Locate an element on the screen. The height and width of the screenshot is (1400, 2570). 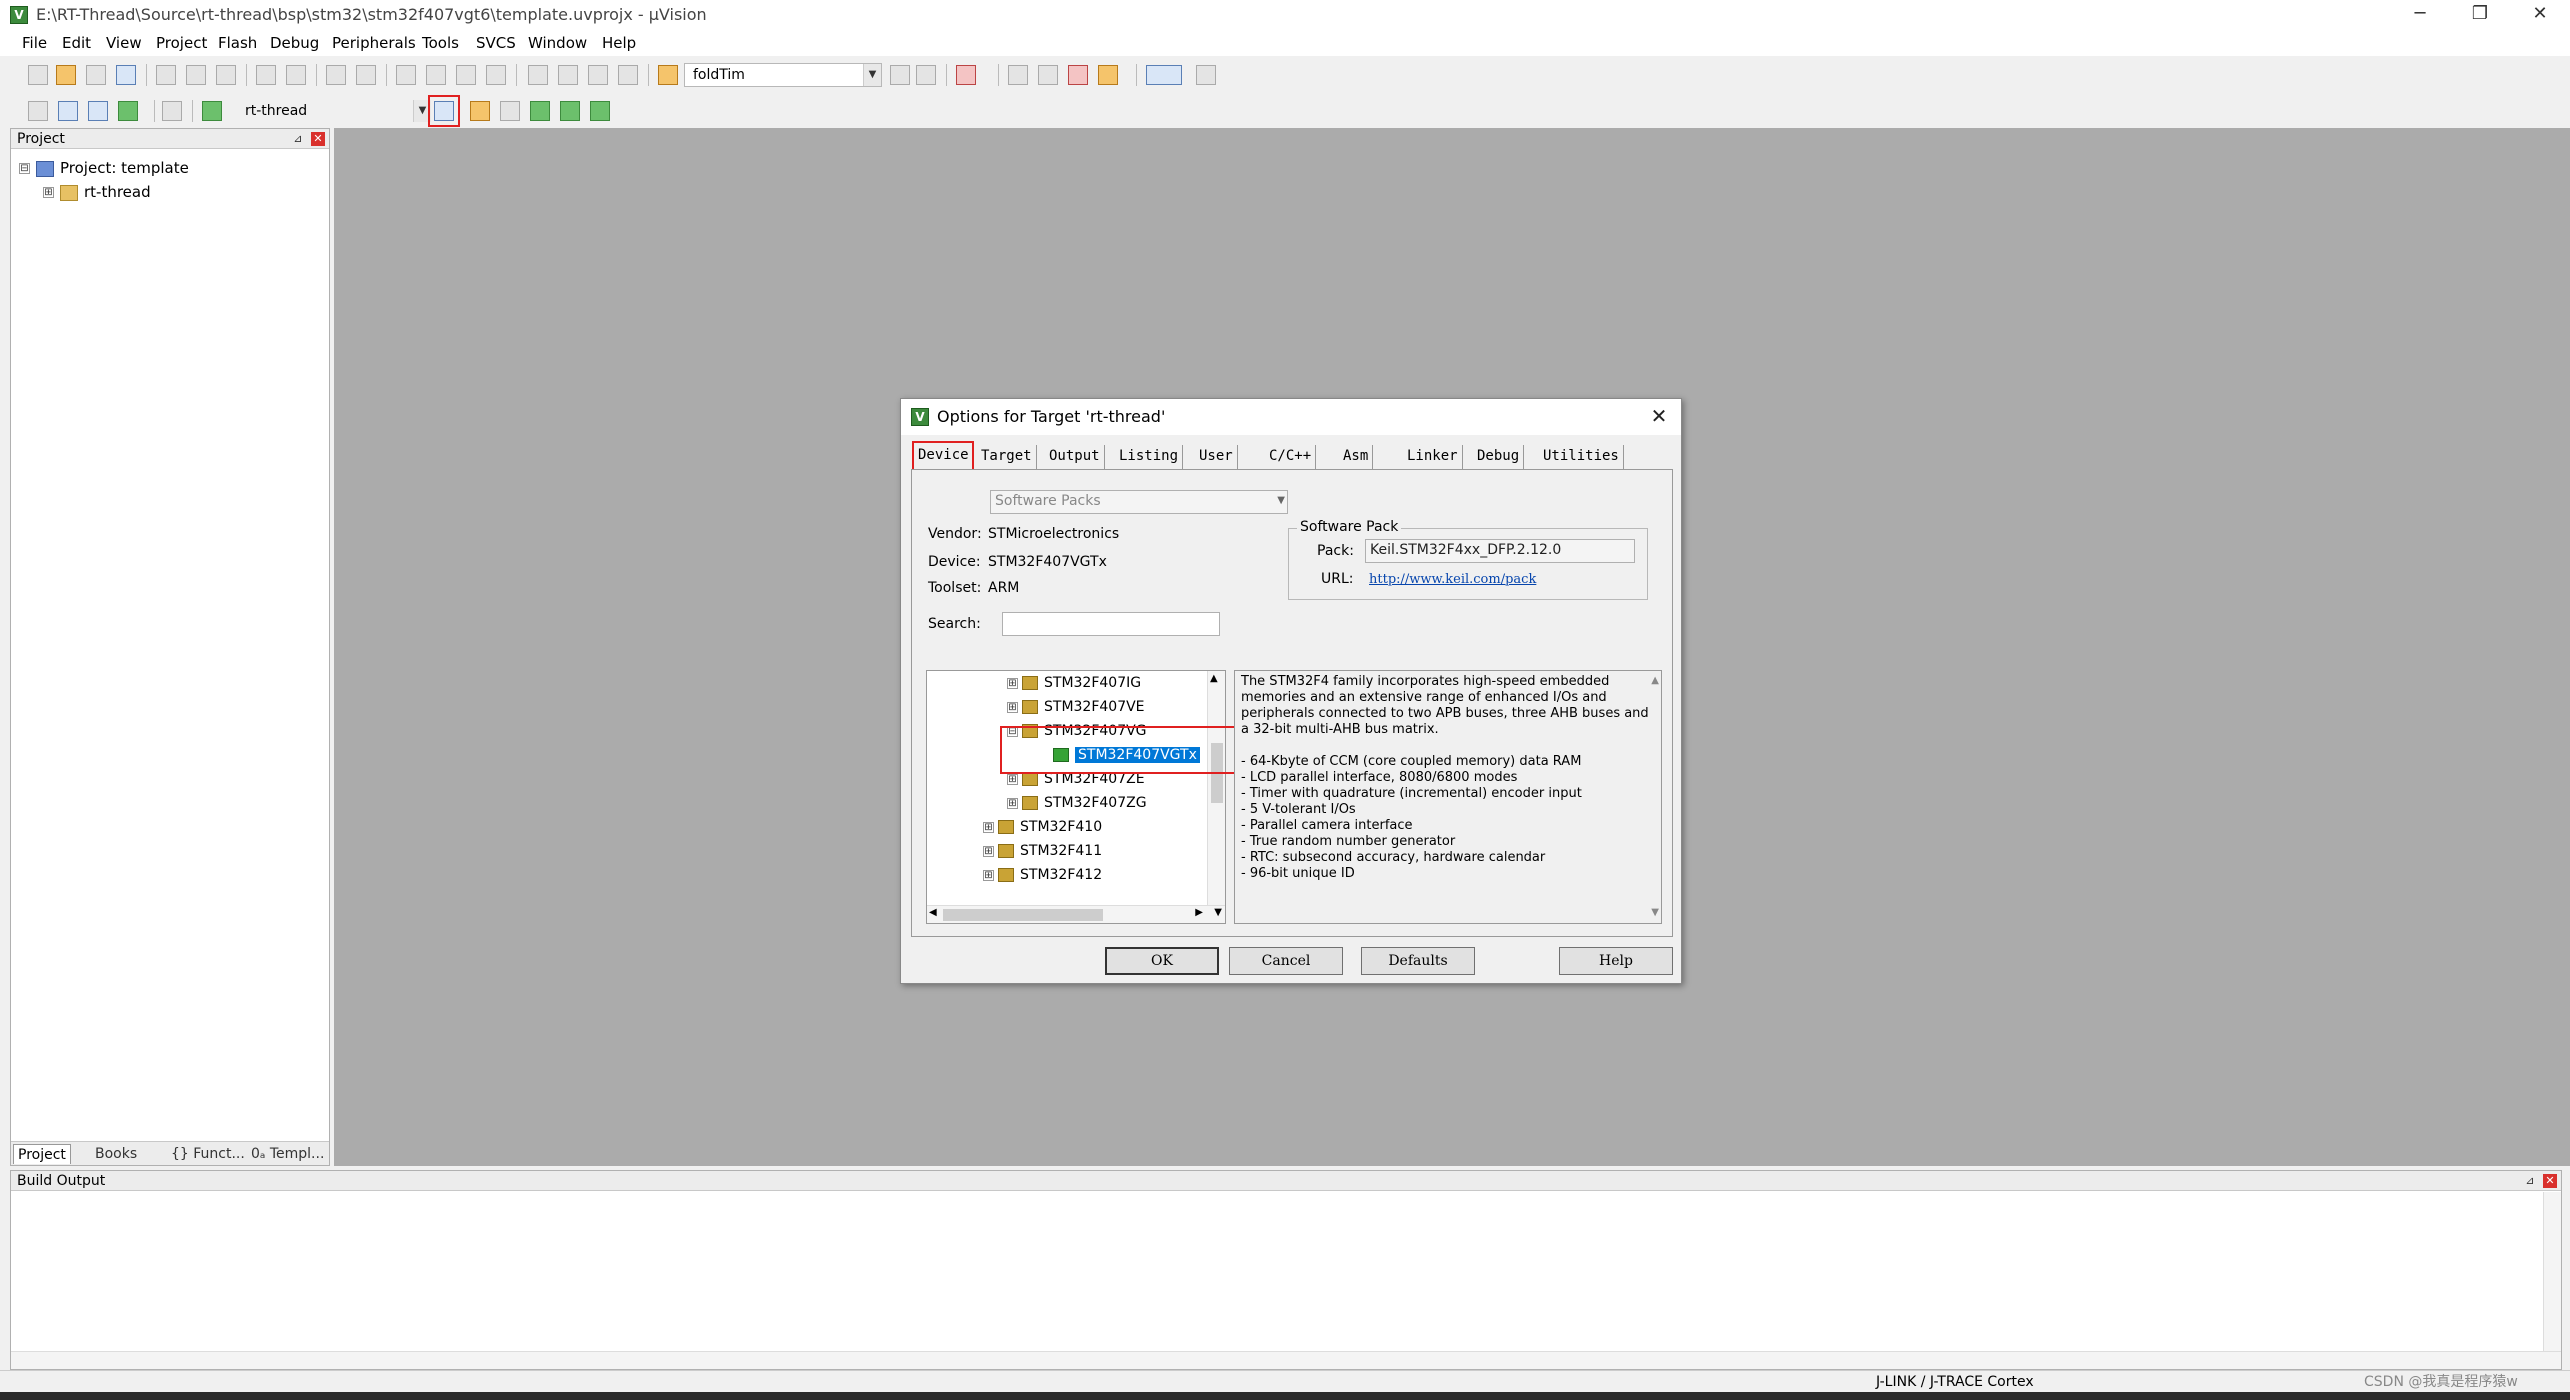
tab-project: Project is located at coordinates (42, 1154).